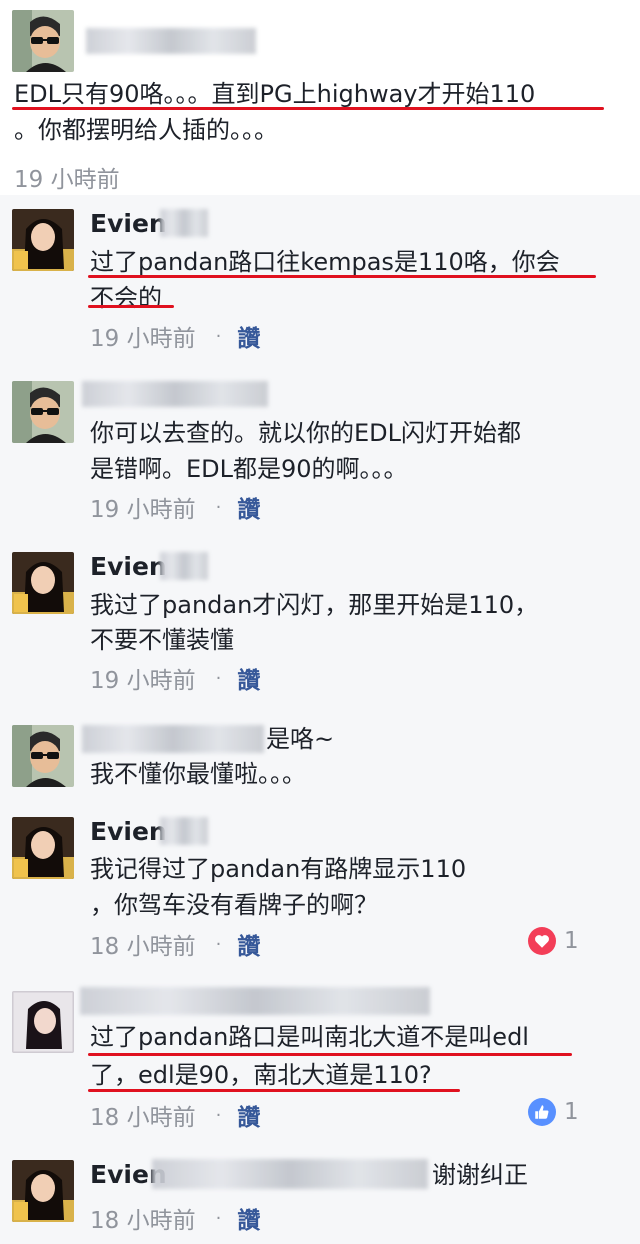 This screenshot has width=640, height=1244. Describe the element at coordinates (234, 905) in the screenshot. I see `comment-text-line-2: ，你驾车没有看牌子的啊？` at that location.